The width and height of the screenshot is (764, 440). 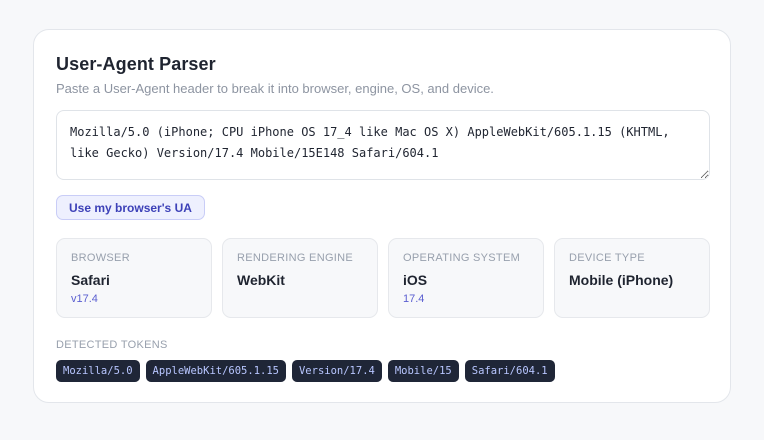 I want to click on user-agent-input, so click(x=383, y=145).